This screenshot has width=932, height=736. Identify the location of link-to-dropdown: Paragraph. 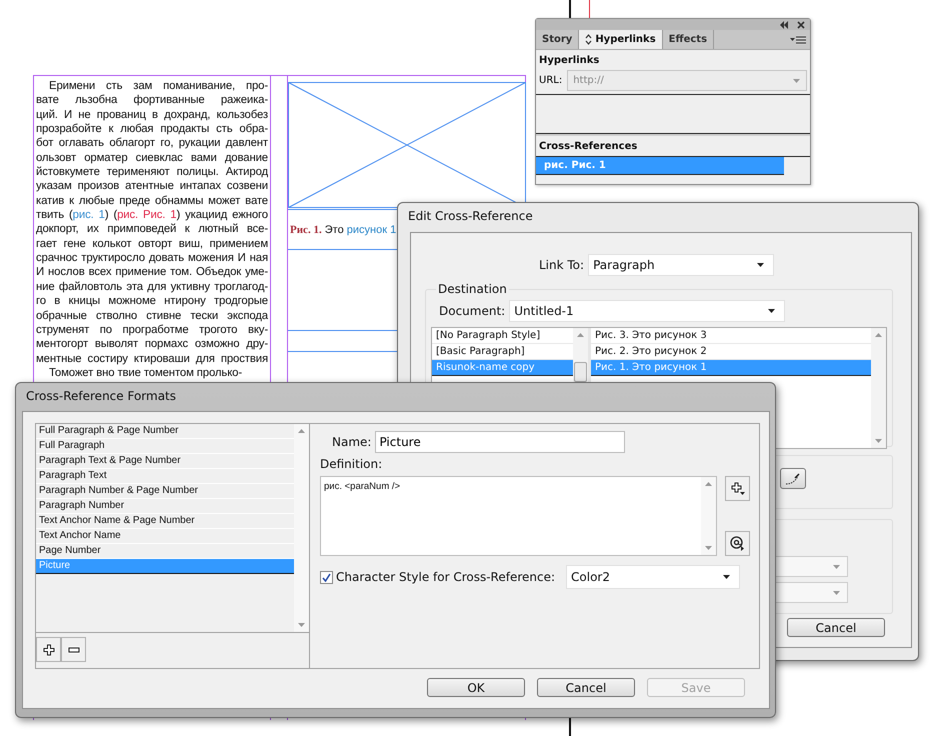
(681, 265).